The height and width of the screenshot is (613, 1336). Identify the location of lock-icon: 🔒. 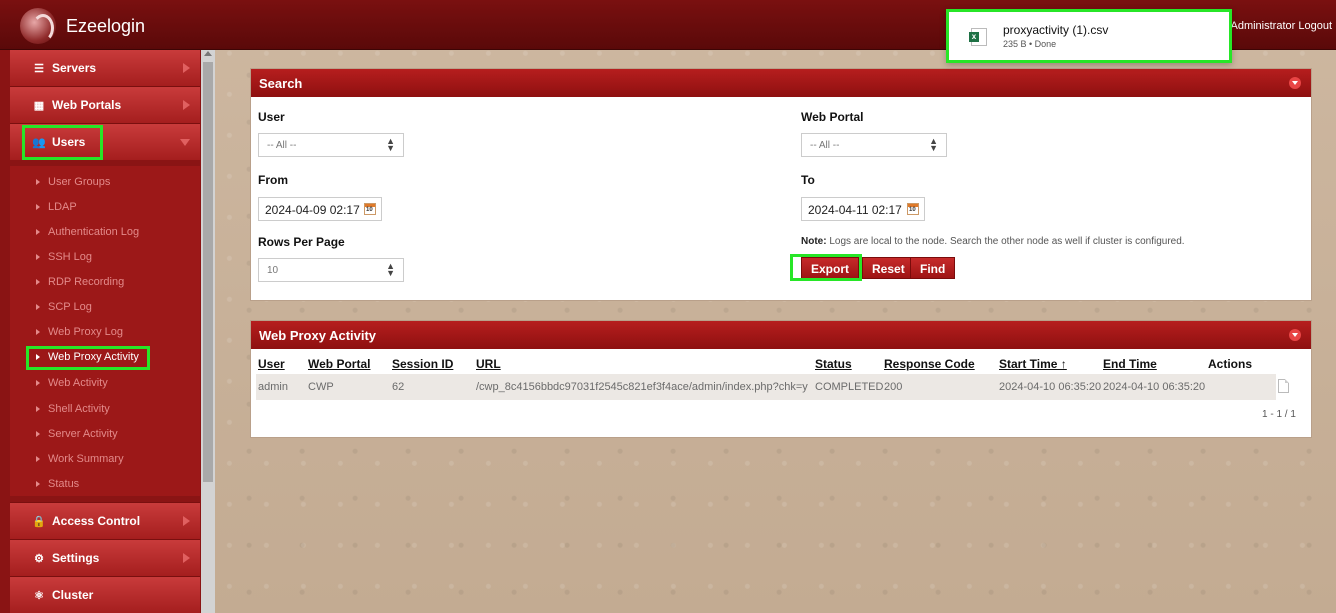
(39, 521).